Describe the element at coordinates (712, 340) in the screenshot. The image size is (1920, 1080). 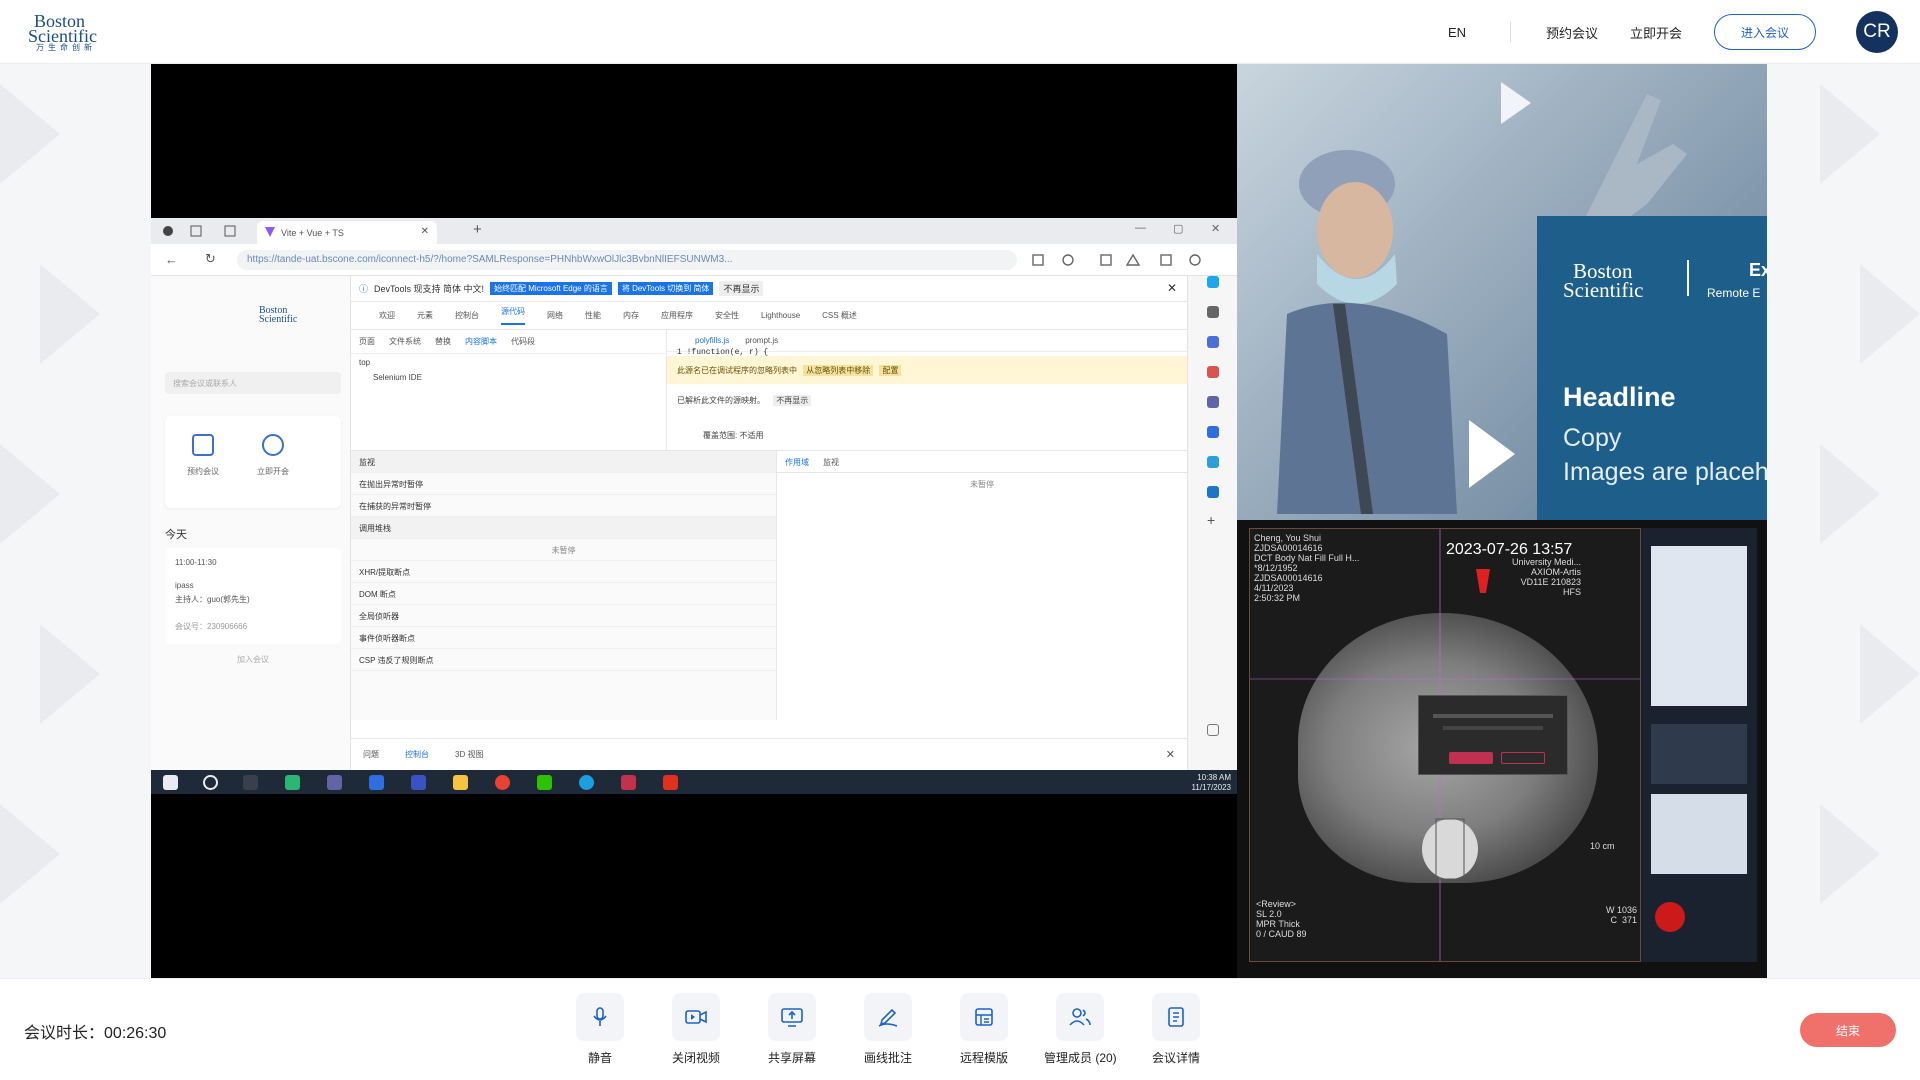
I see `editor-file-tab-active: polyfills.js` at that location.